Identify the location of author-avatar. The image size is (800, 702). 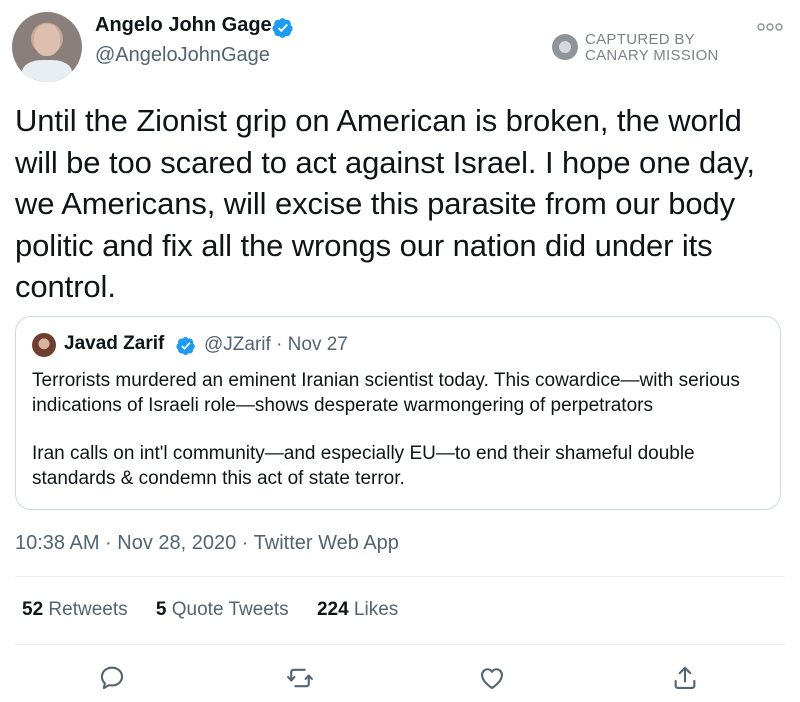
(47, 47).